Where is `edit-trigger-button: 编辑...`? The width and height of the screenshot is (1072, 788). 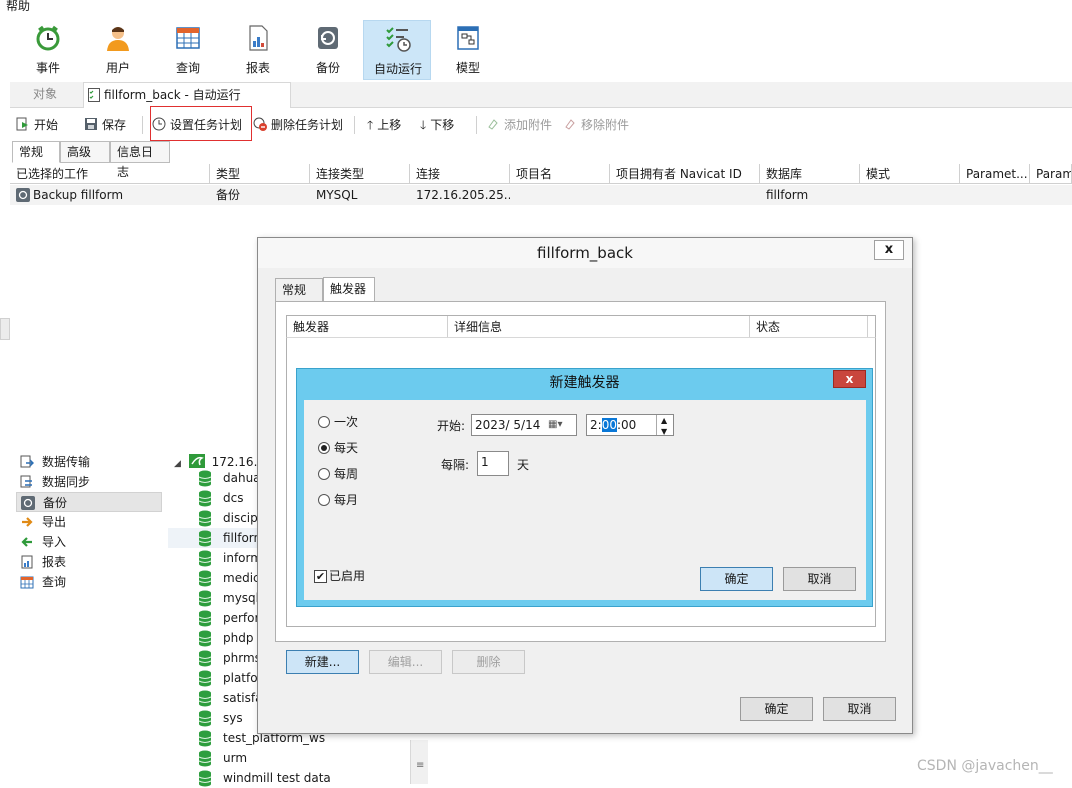 edit-trigger-button: 编辑... is located at coordinates (405, 662).